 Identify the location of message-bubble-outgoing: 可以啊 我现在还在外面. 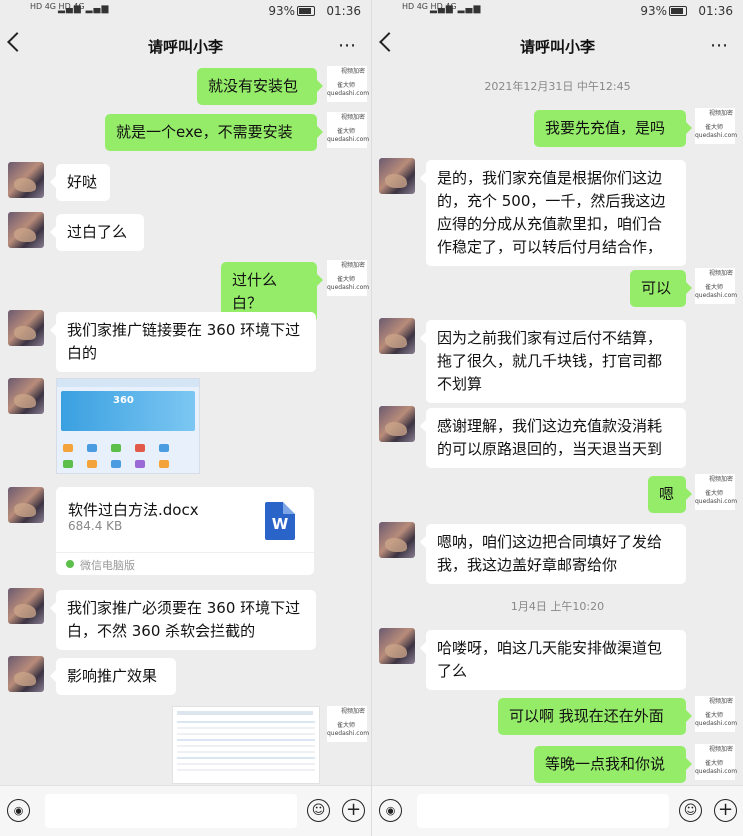
(595, 716).